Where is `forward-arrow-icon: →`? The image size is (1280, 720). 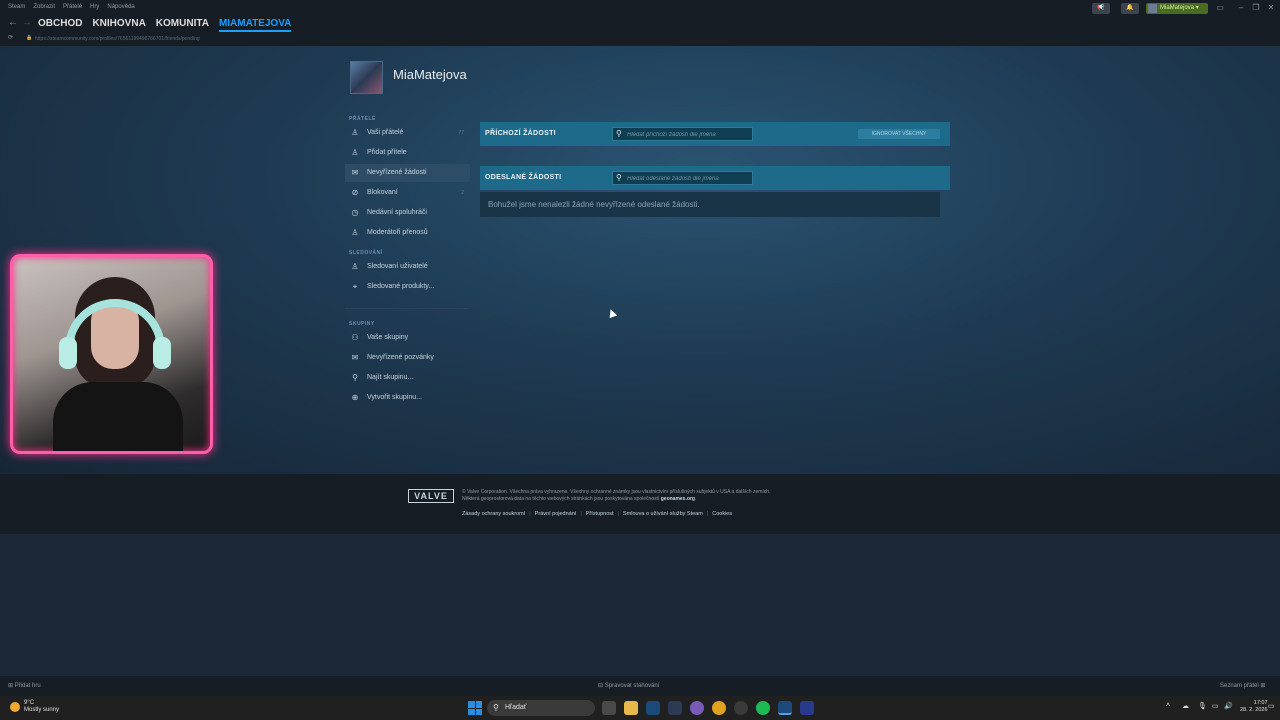 forward-arrow-icon: → is located at coordinates (27, 22).